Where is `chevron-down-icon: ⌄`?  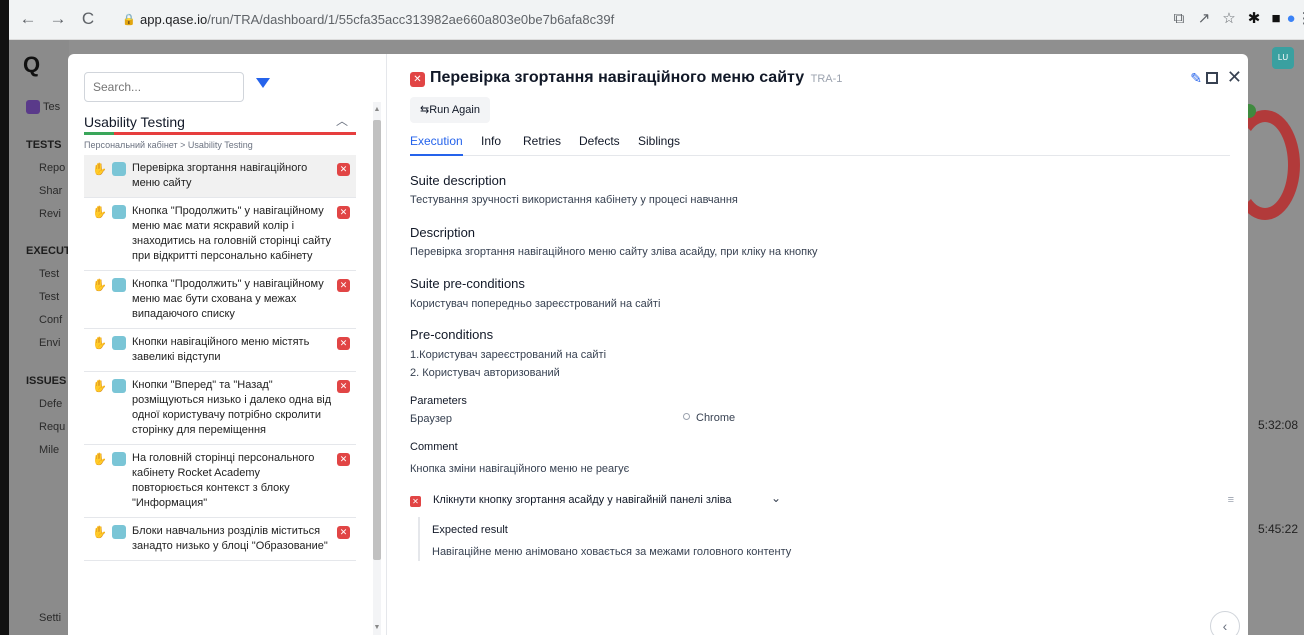
chevron-down-icon: ⌄ is located at coordinates (776, 498).